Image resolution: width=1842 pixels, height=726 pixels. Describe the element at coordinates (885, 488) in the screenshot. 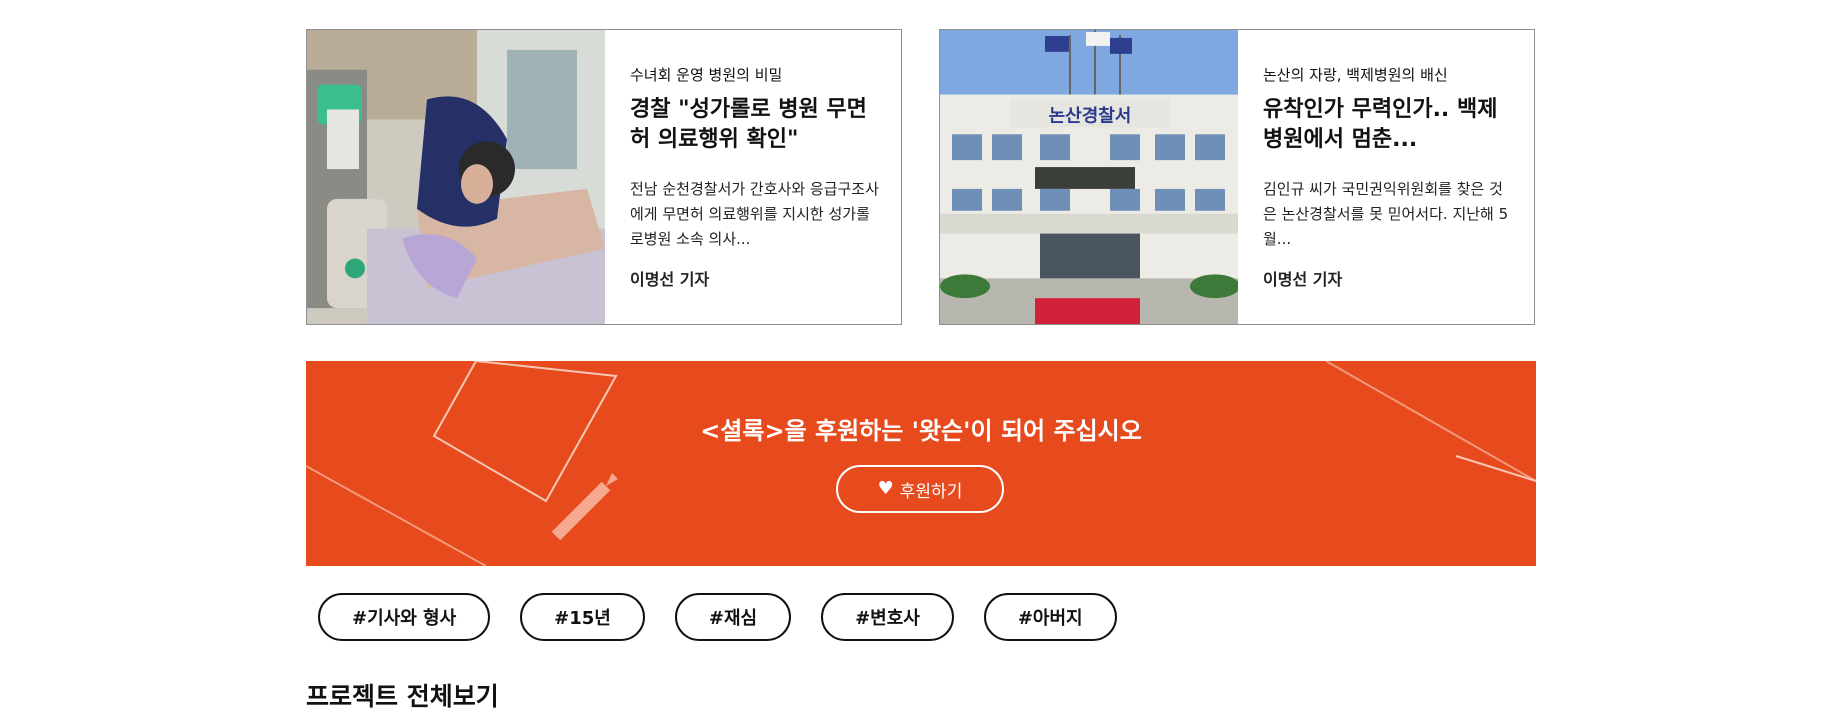

I see `heart-icon: ♥` at that location.